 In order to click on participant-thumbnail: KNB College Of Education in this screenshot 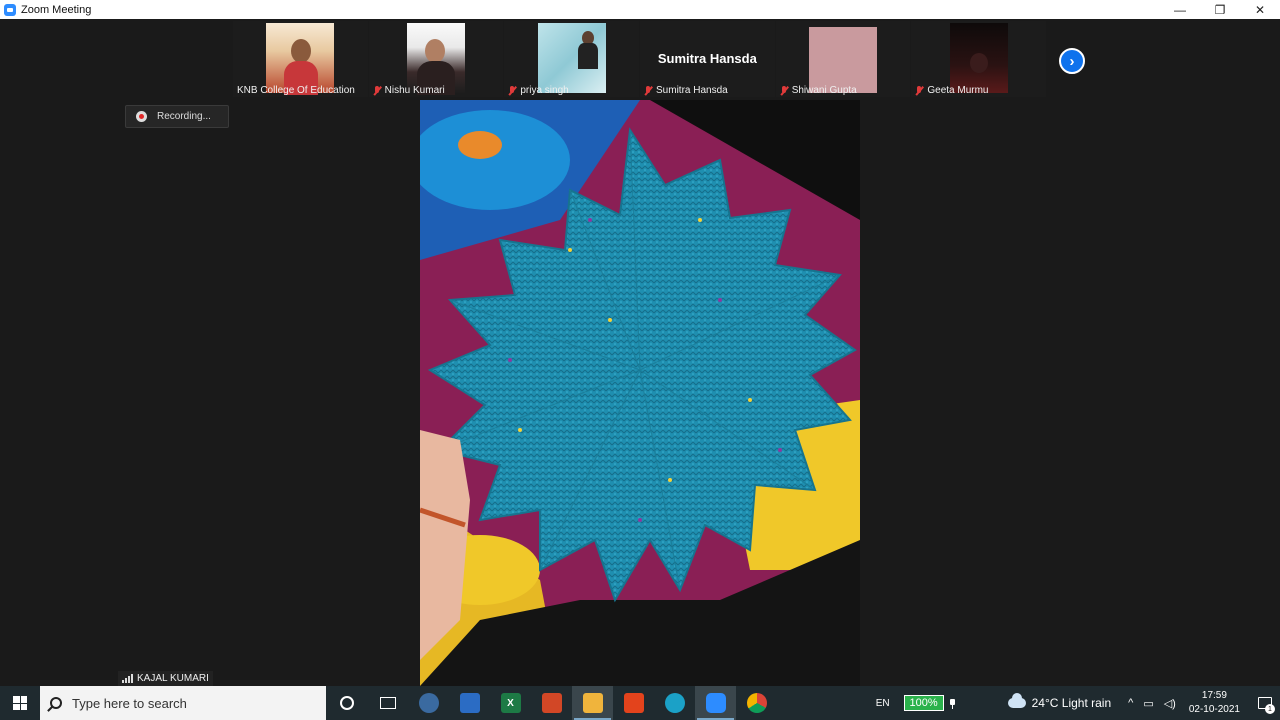, I will do `click(300, 59)`.